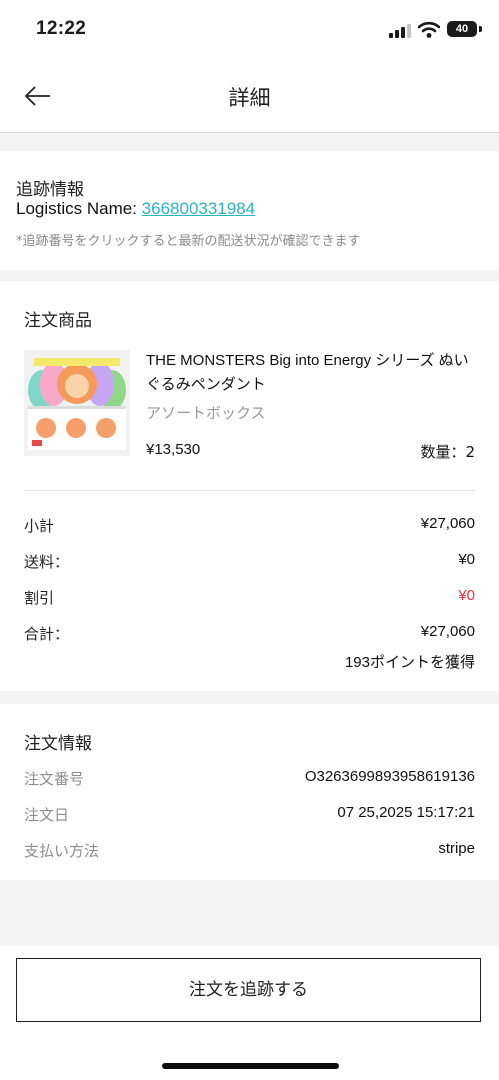 This screenshot has width=499, height=1080. I want to click on products-title: 注文商品, so click(58, 321).